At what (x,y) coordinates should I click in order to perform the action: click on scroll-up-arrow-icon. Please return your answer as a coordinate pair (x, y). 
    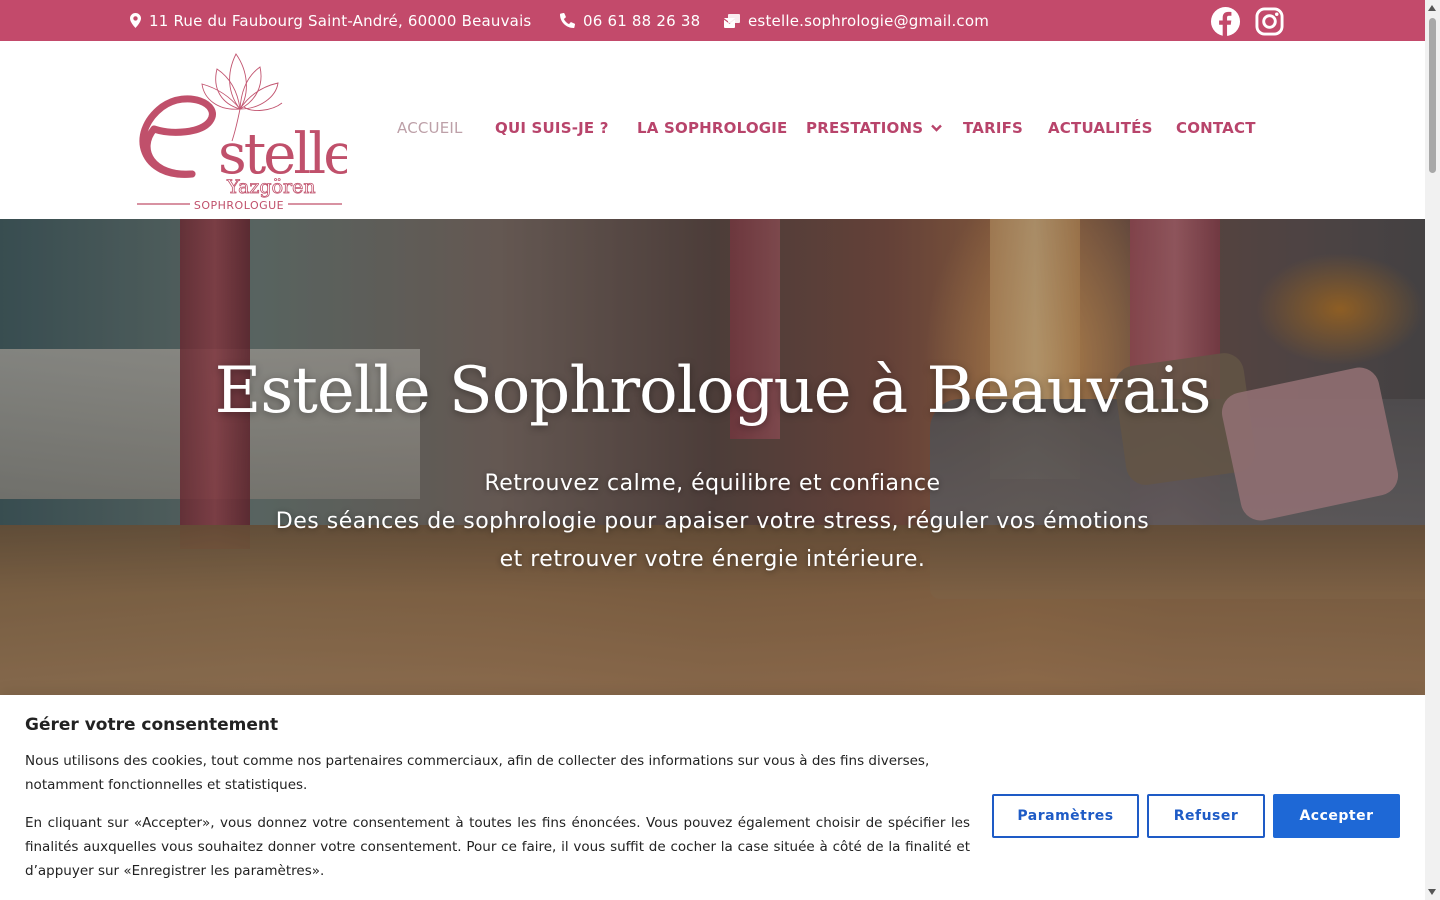
    Looking at the image, I should click on (1432, 8).